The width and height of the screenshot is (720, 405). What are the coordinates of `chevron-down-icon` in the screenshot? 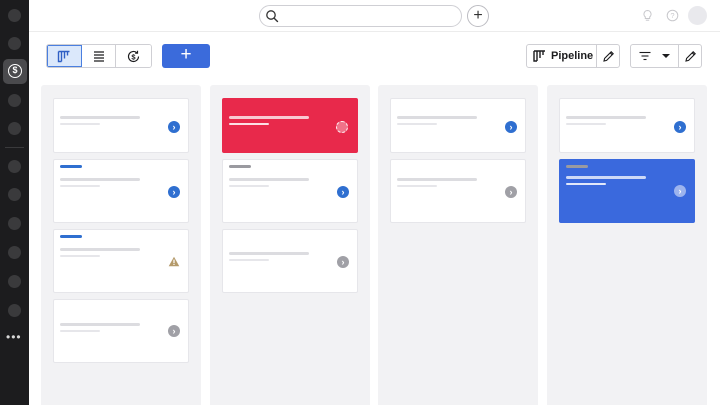 It's located at (666, 56).